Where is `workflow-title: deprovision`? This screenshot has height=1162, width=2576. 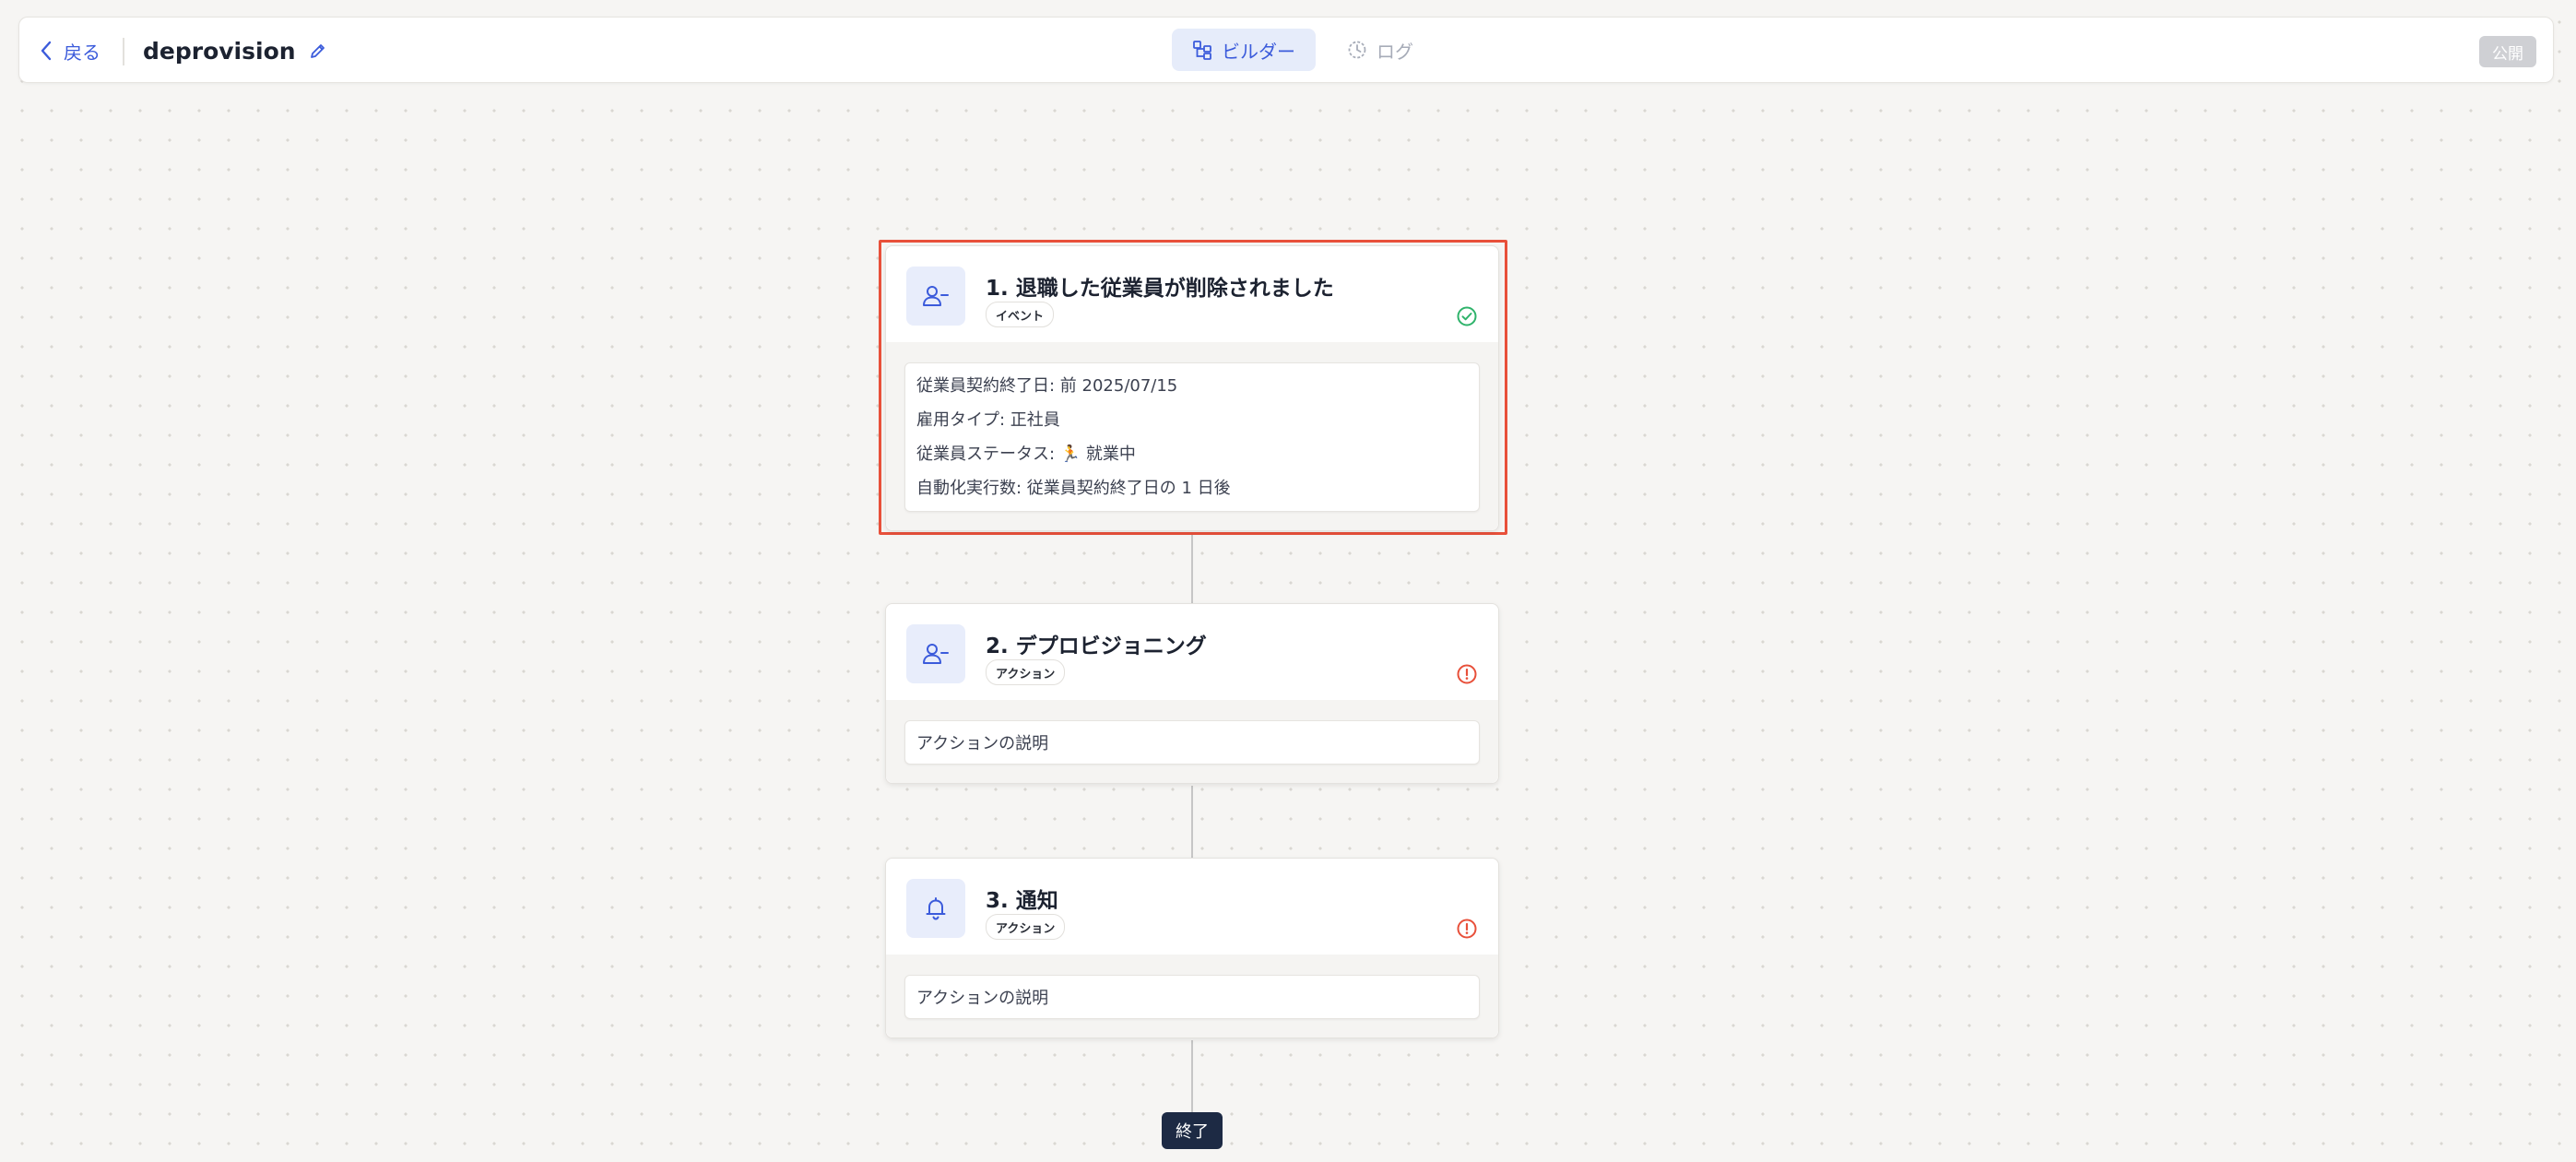 workflow-title: deprovision is located at coordinates (219, 51).